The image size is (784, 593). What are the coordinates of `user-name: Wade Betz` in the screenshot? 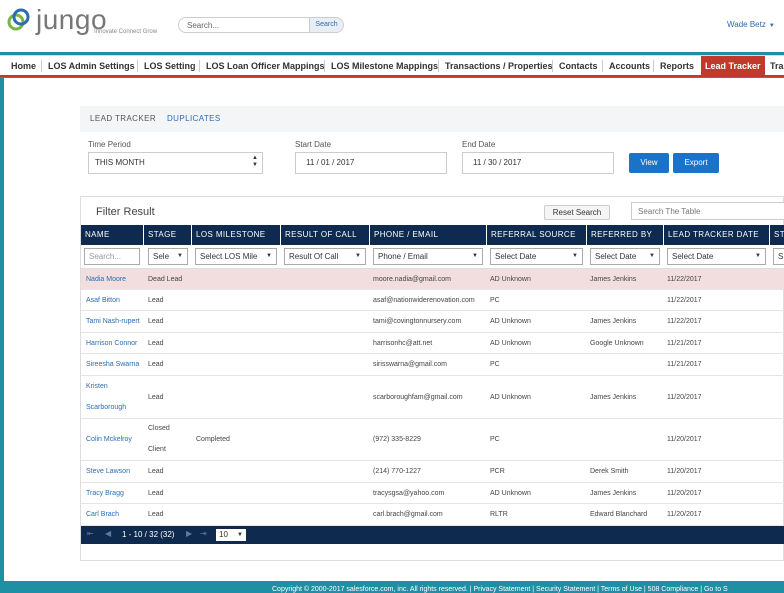 It's located at (746, 24).